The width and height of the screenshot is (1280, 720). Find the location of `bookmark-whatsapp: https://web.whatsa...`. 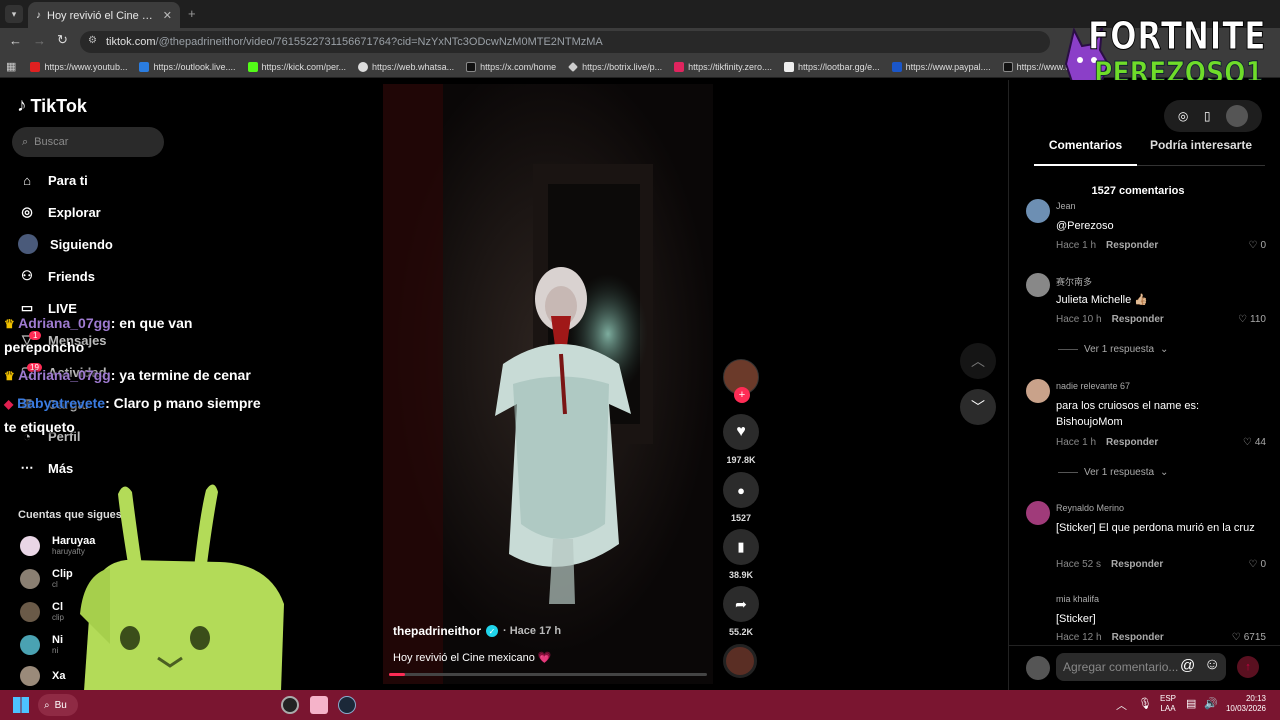

bookmark-whatsapp: https://web.whatsa... is located at coordinates (406, 67).